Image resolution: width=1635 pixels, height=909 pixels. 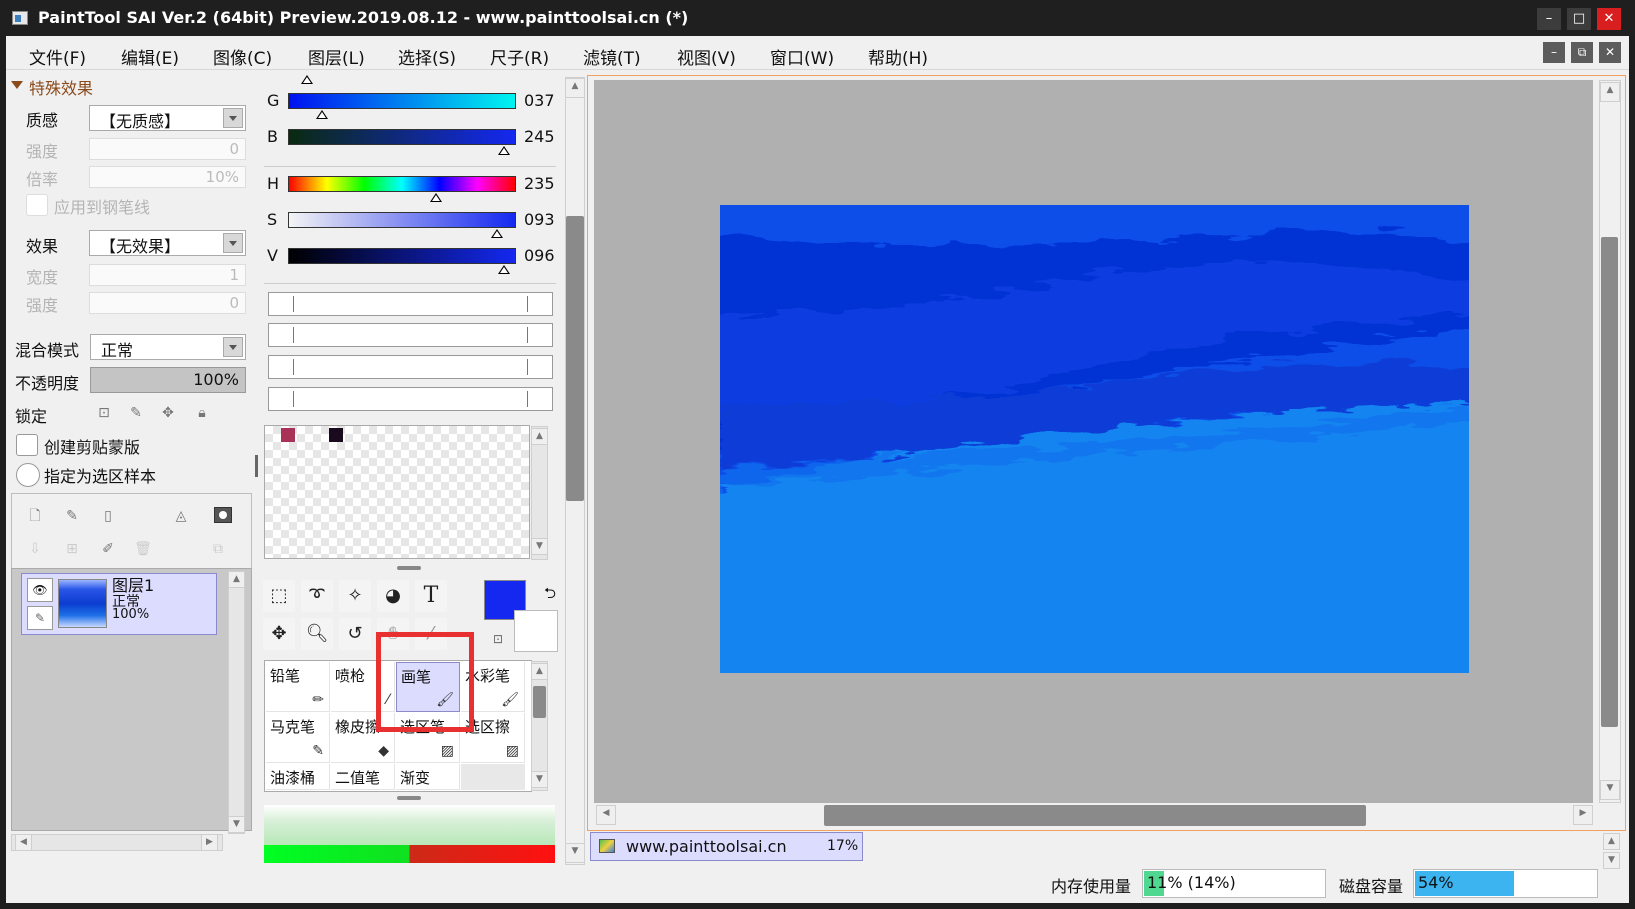 What do you see at coordinates (519, 56) in the screenshot?
I see `menu-ruler: 尺子(R)` at bounding box center [519, 56].